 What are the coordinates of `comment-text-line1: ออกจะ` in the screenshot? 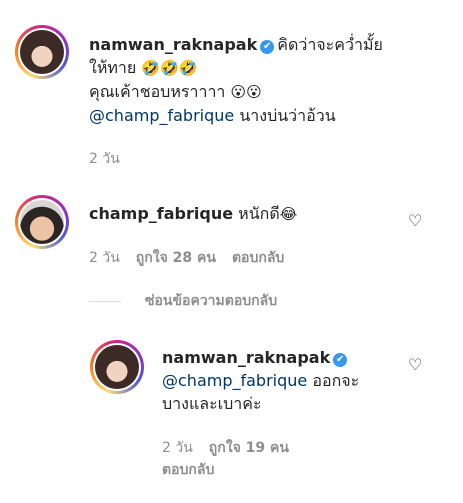 It's located at (336, 380).